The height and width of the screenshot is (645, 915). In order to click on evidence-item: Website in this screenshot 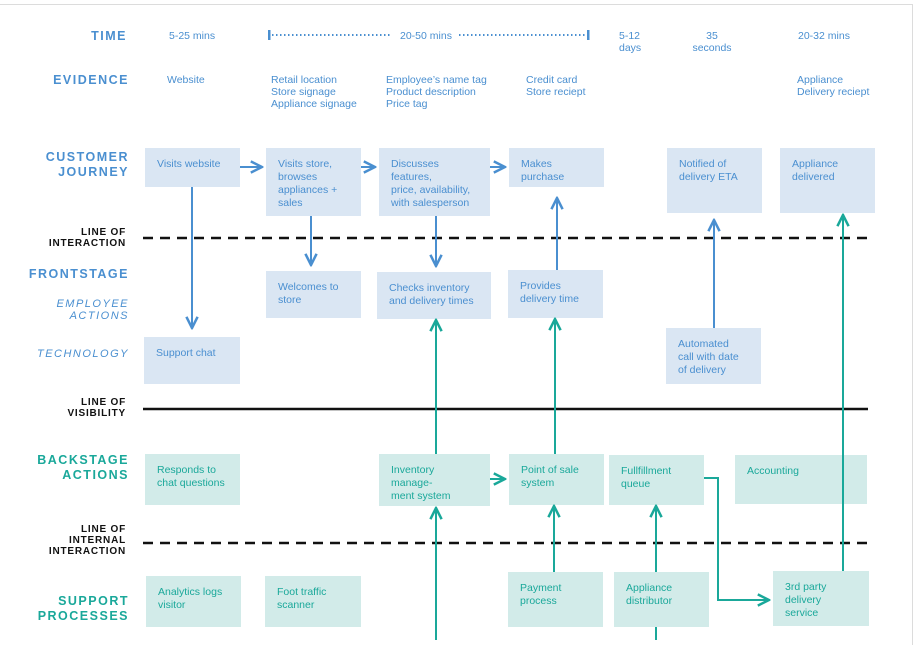, I will do `click(186, 80)`.